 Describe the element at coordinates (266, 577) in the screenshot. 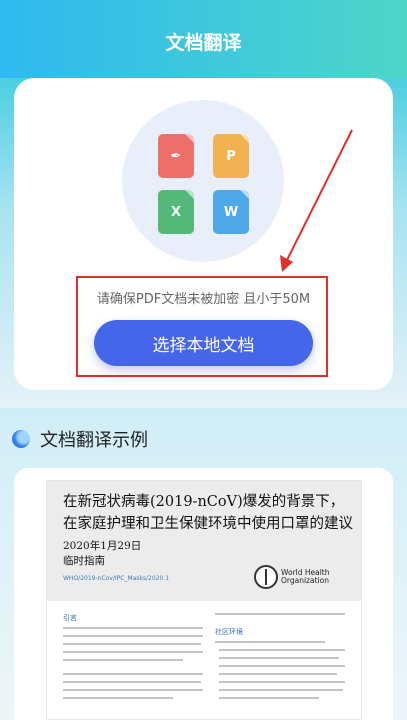

I see `who-logo-icon` at that location.